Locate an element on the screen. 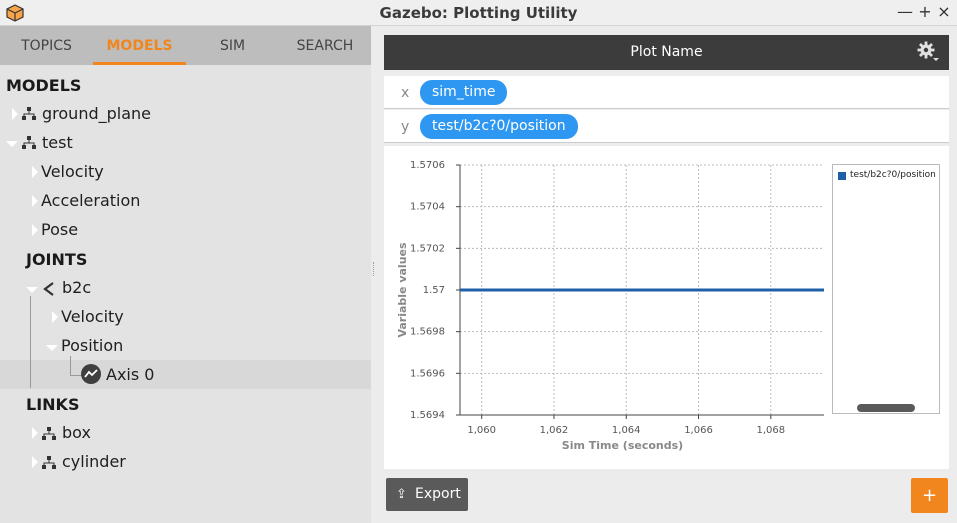 The height and width of the screenshot is (523, 957). x-variable-pill: sim_time is located at coordinates (464, 92).